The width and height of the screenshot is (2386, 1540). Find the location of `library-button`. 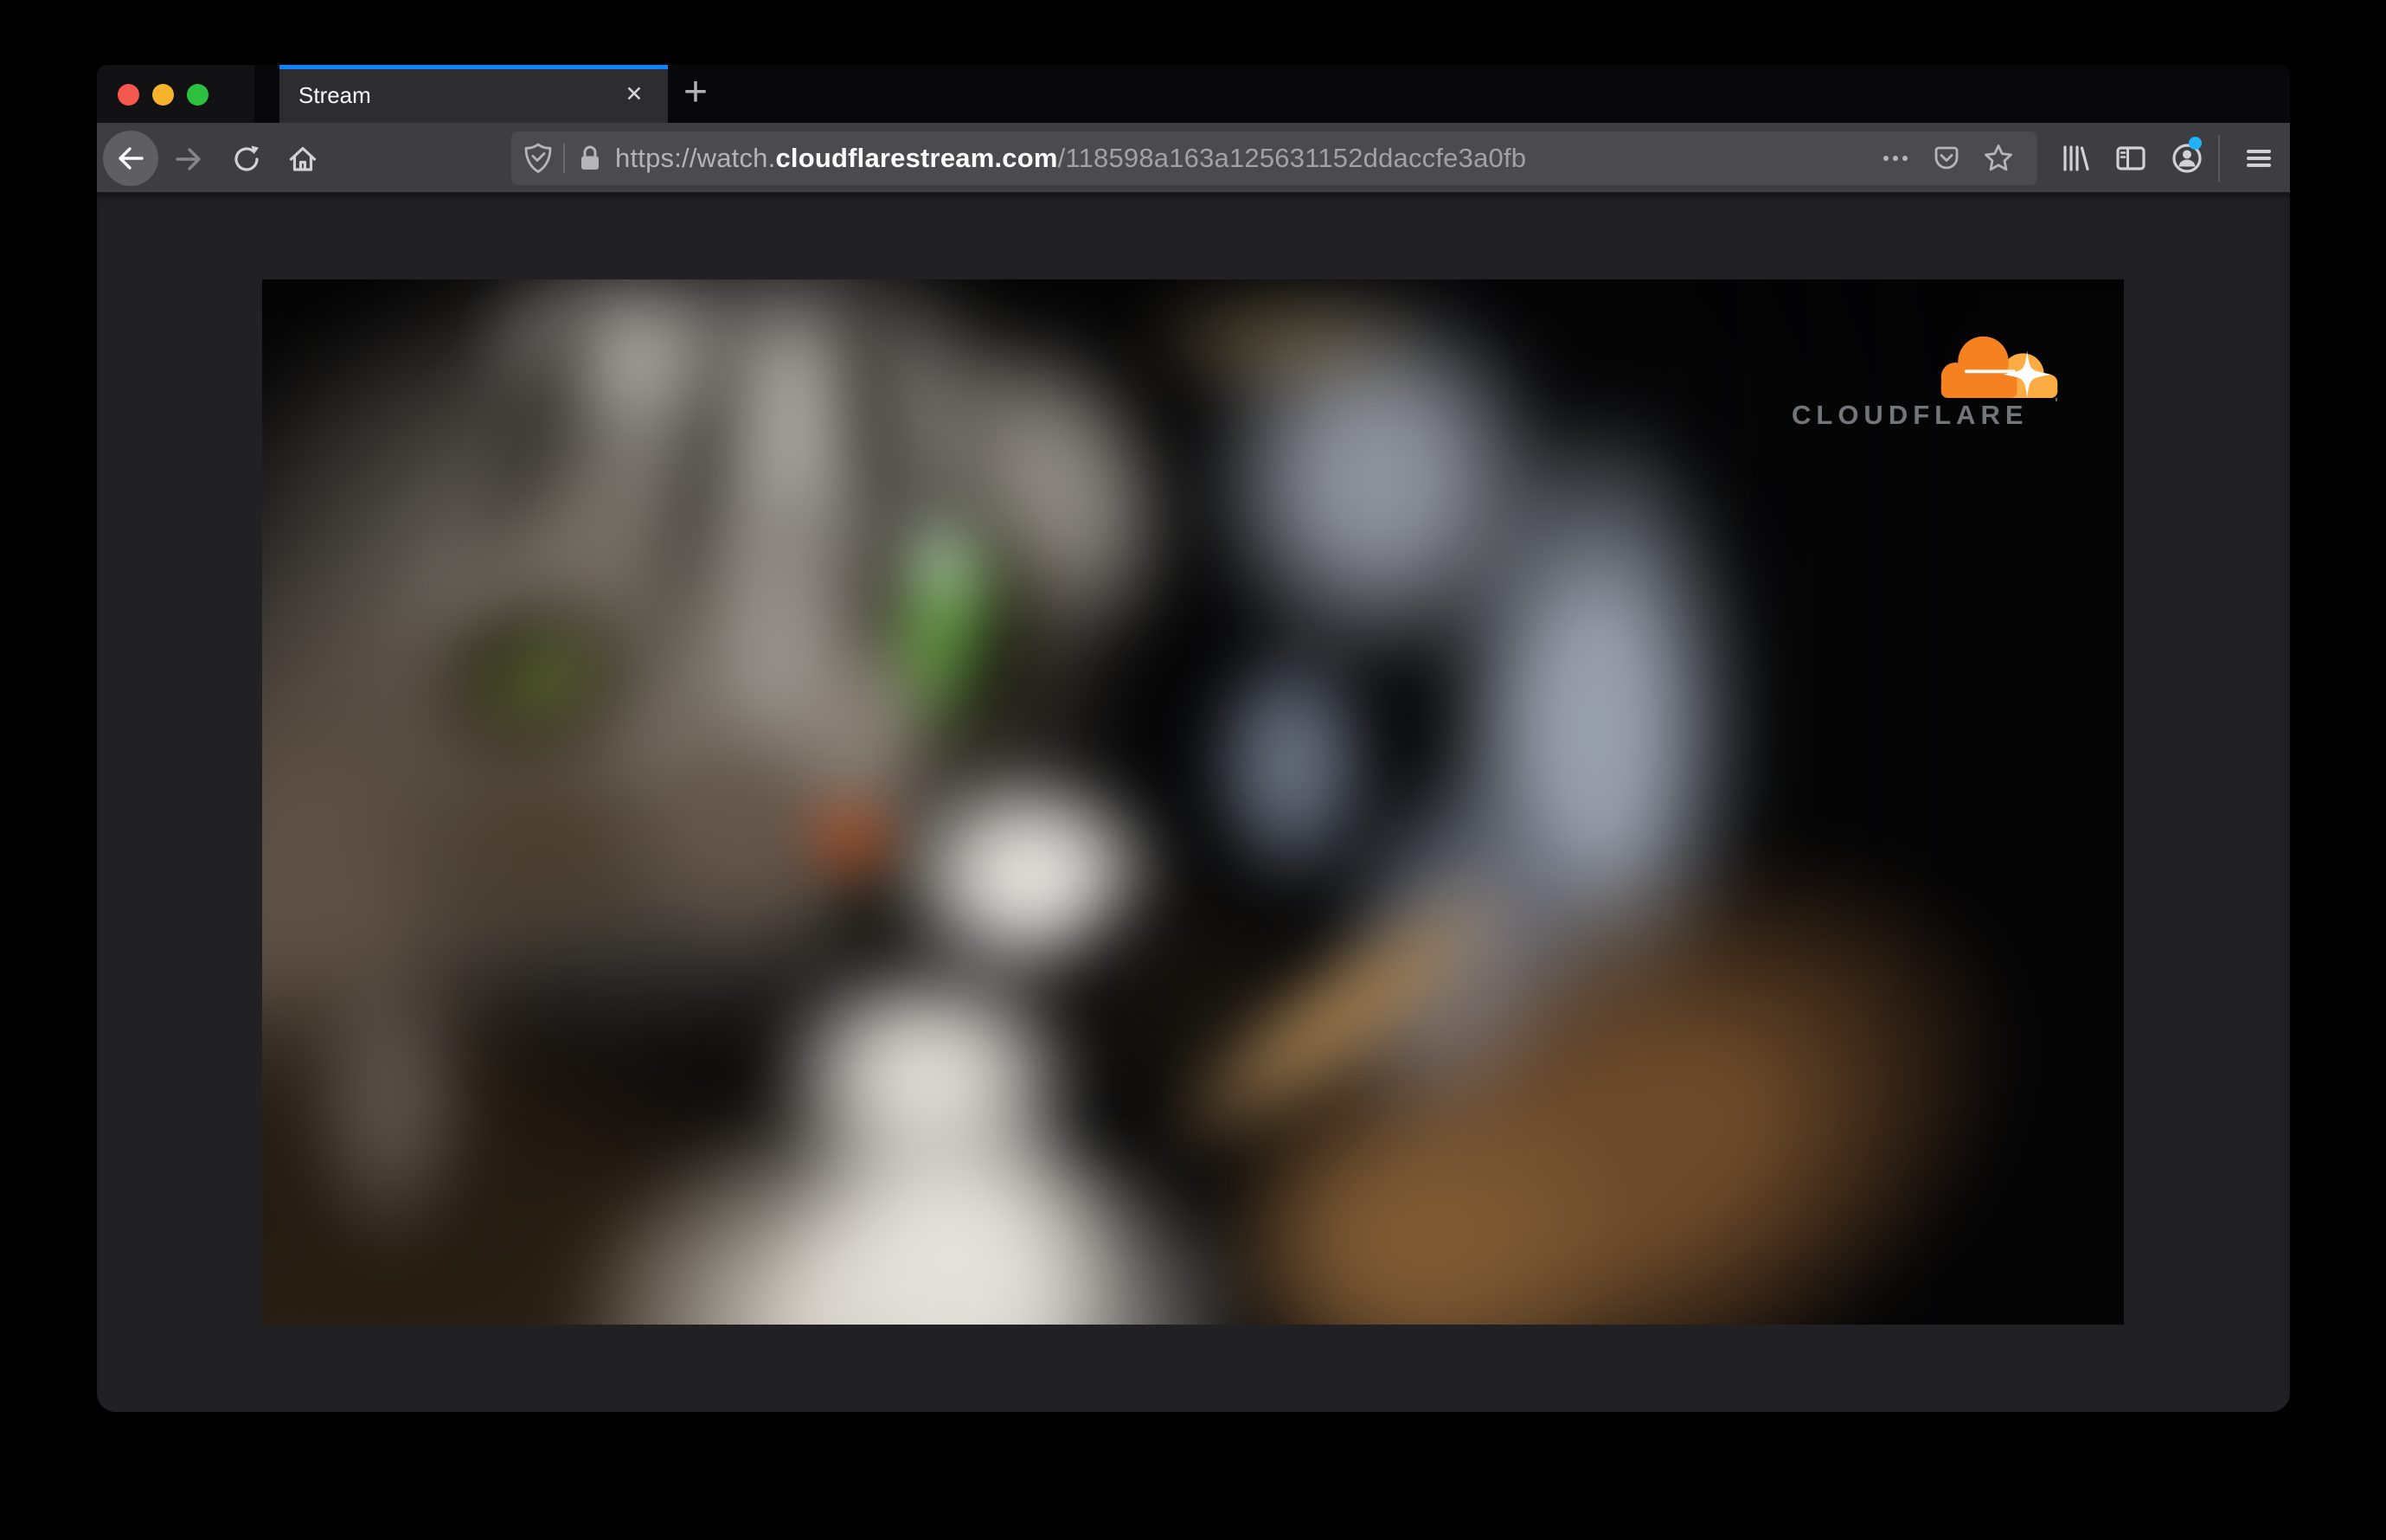

library-button is located at coordinates (2075, 158).